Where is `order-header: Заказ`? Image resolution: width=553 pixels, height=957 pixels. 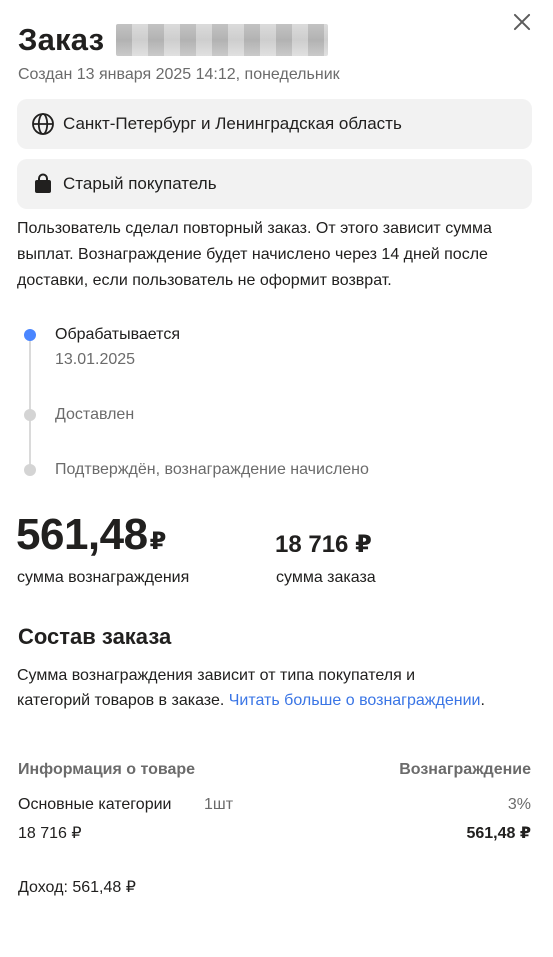
order-header: Заказ is located at coordinates (173, 40).